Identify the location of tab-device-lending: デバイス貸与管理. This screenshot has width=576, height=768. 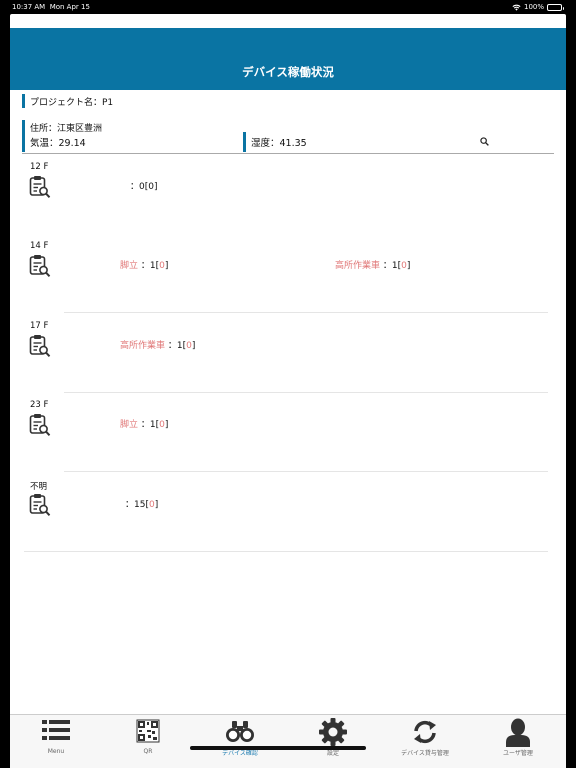
(425, 737).